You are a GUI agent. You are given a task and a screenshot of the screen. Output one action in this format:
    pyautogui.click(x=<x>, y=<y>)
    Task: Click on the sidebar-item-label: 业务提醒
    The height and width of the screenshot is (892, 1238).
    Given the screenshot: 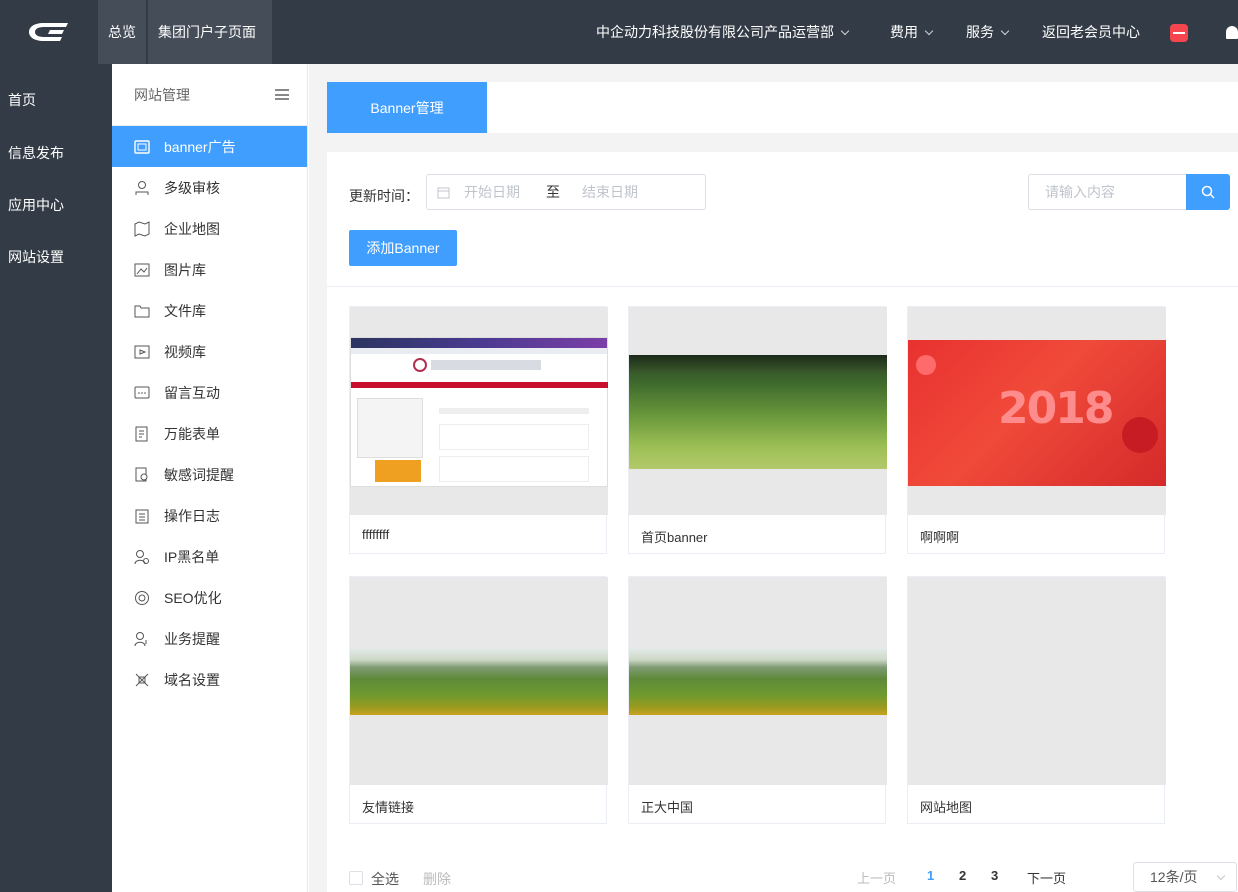 What is the action you would take?
    pyautogui.click(x=192, y=638)
    